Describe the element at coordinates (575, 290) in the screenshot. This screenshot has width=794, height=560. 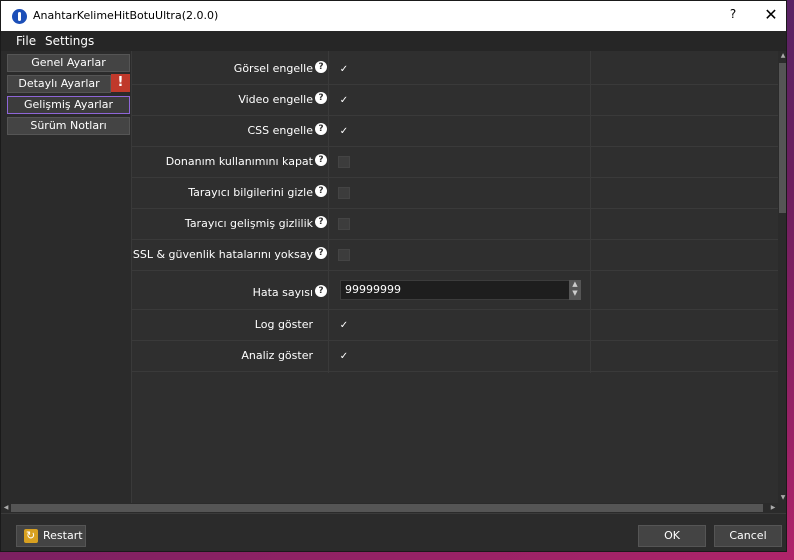
I see `spinbox-arrows: ▲ ▼` at that location.